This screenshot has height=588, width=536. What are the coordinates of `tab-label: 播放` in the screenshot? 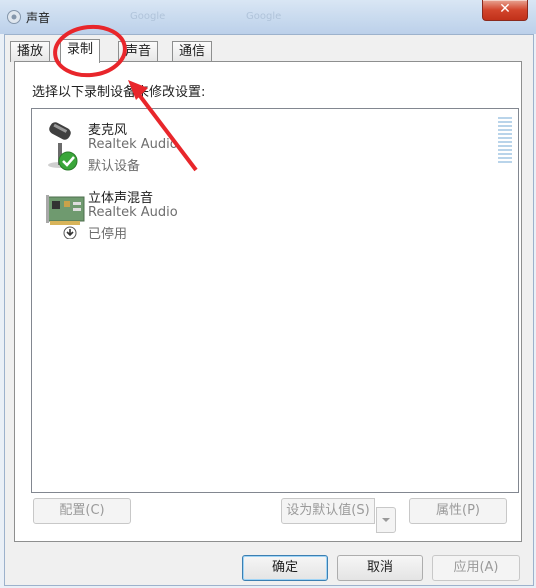 It's located at (30, 51).